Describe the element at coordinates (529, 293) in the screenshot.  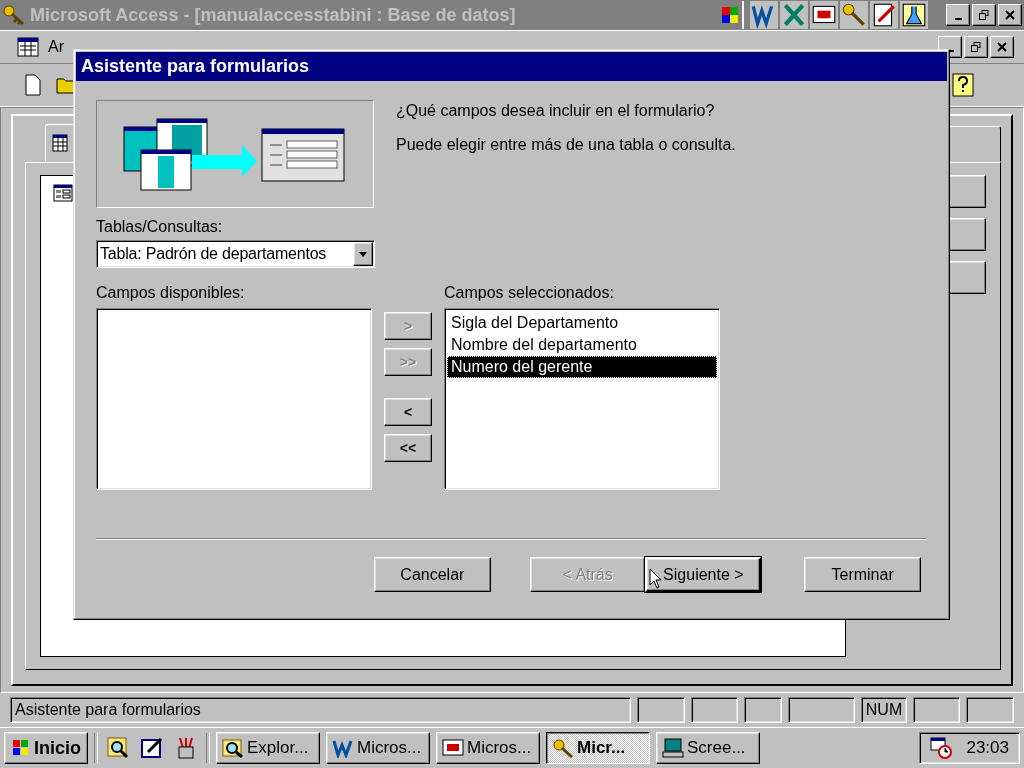
I see `field-label: Campos seleccionados:` at that location.